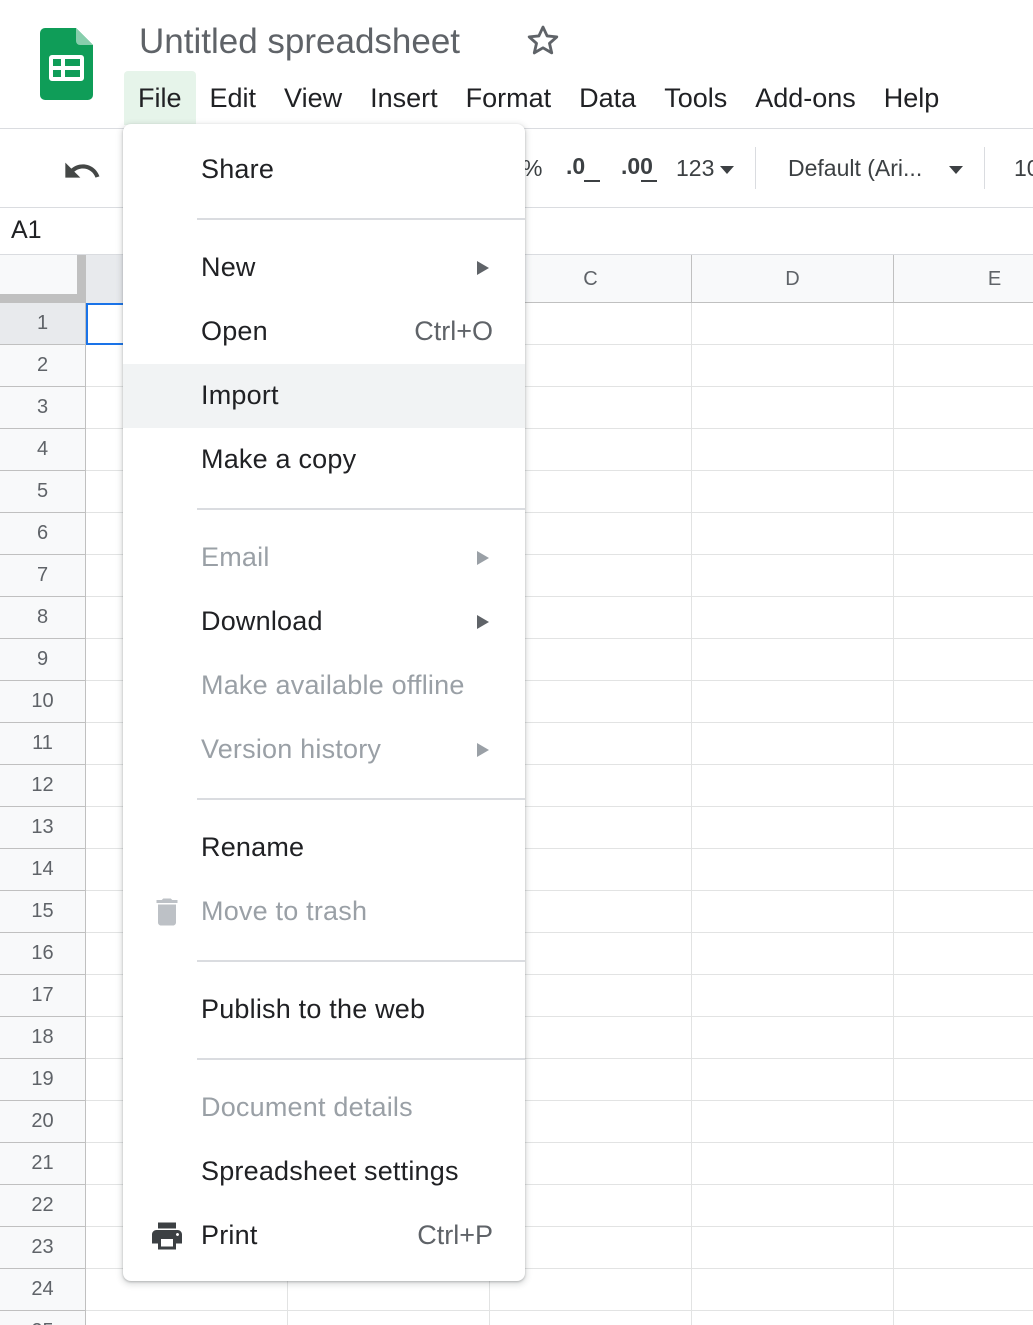 The image size is (1033, 1325). Describe the element at coordinates (42, 1248) in the screenshot. I see `row-header: 23` at that location.